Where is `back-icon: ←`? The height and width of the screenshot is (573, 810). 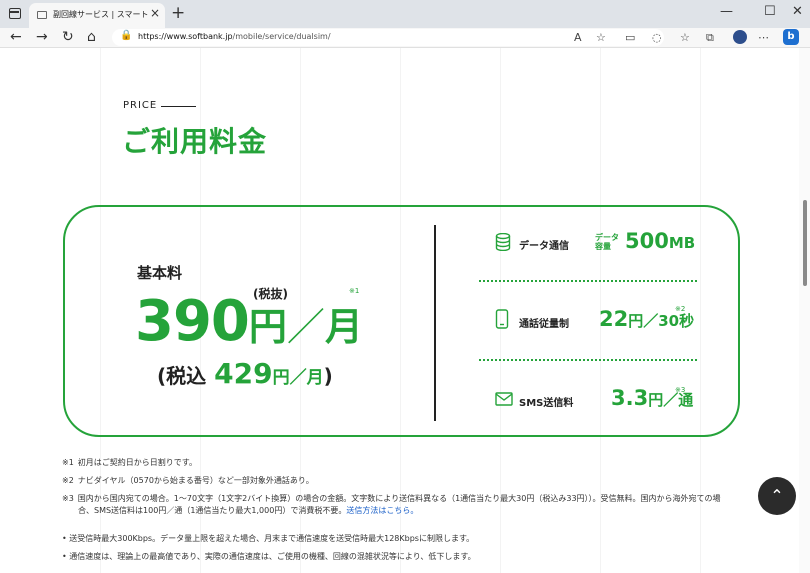 back-icon: ← is located at coordinates (16, 37).